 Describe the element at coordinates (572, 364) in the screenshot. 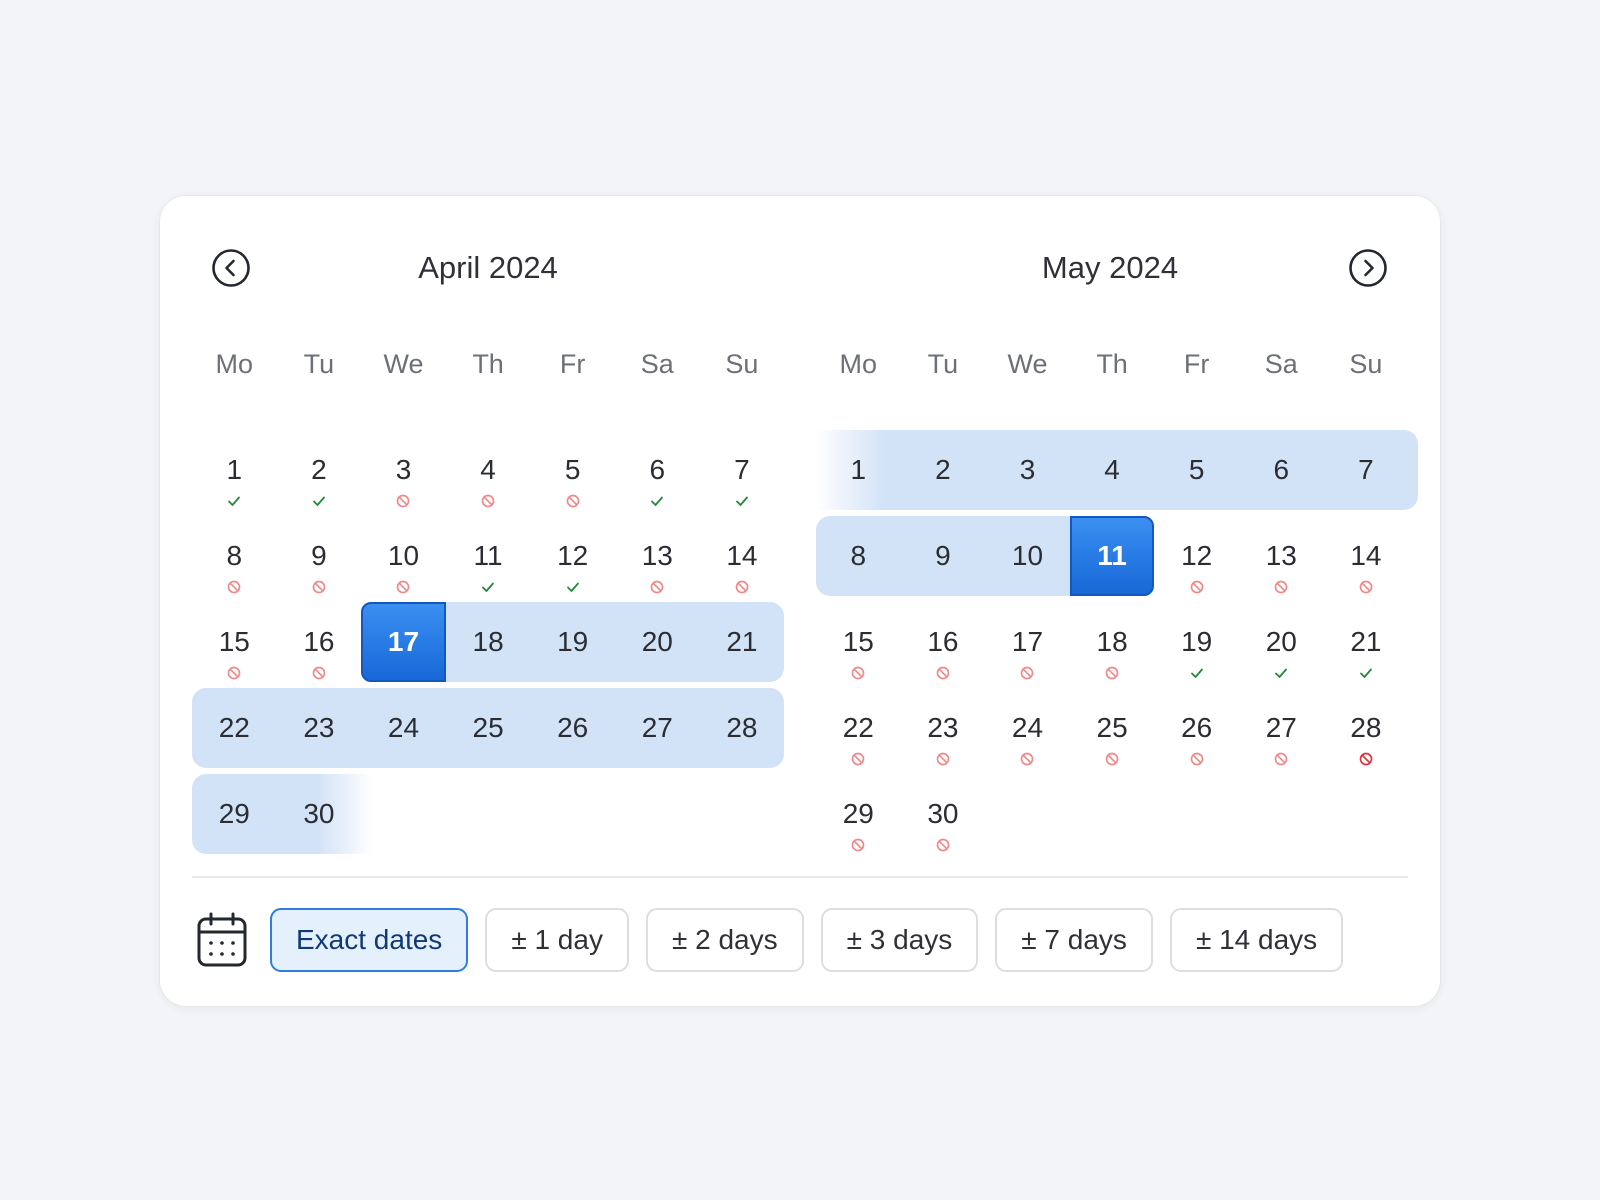

I see `weekday-label: Fr` at that location.